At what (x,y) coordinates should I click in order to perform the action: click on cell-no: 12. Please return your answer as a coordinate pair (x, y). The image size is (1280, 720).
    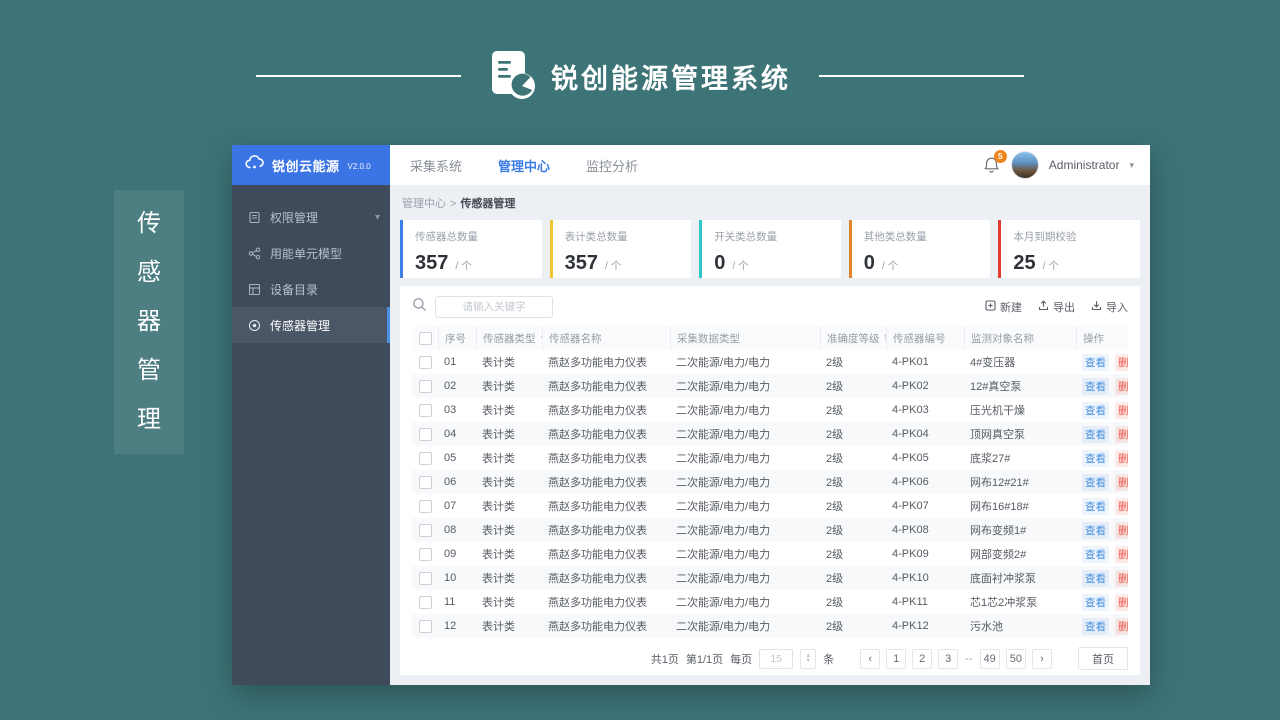
    Looking at the image, I should click on (450, 626).